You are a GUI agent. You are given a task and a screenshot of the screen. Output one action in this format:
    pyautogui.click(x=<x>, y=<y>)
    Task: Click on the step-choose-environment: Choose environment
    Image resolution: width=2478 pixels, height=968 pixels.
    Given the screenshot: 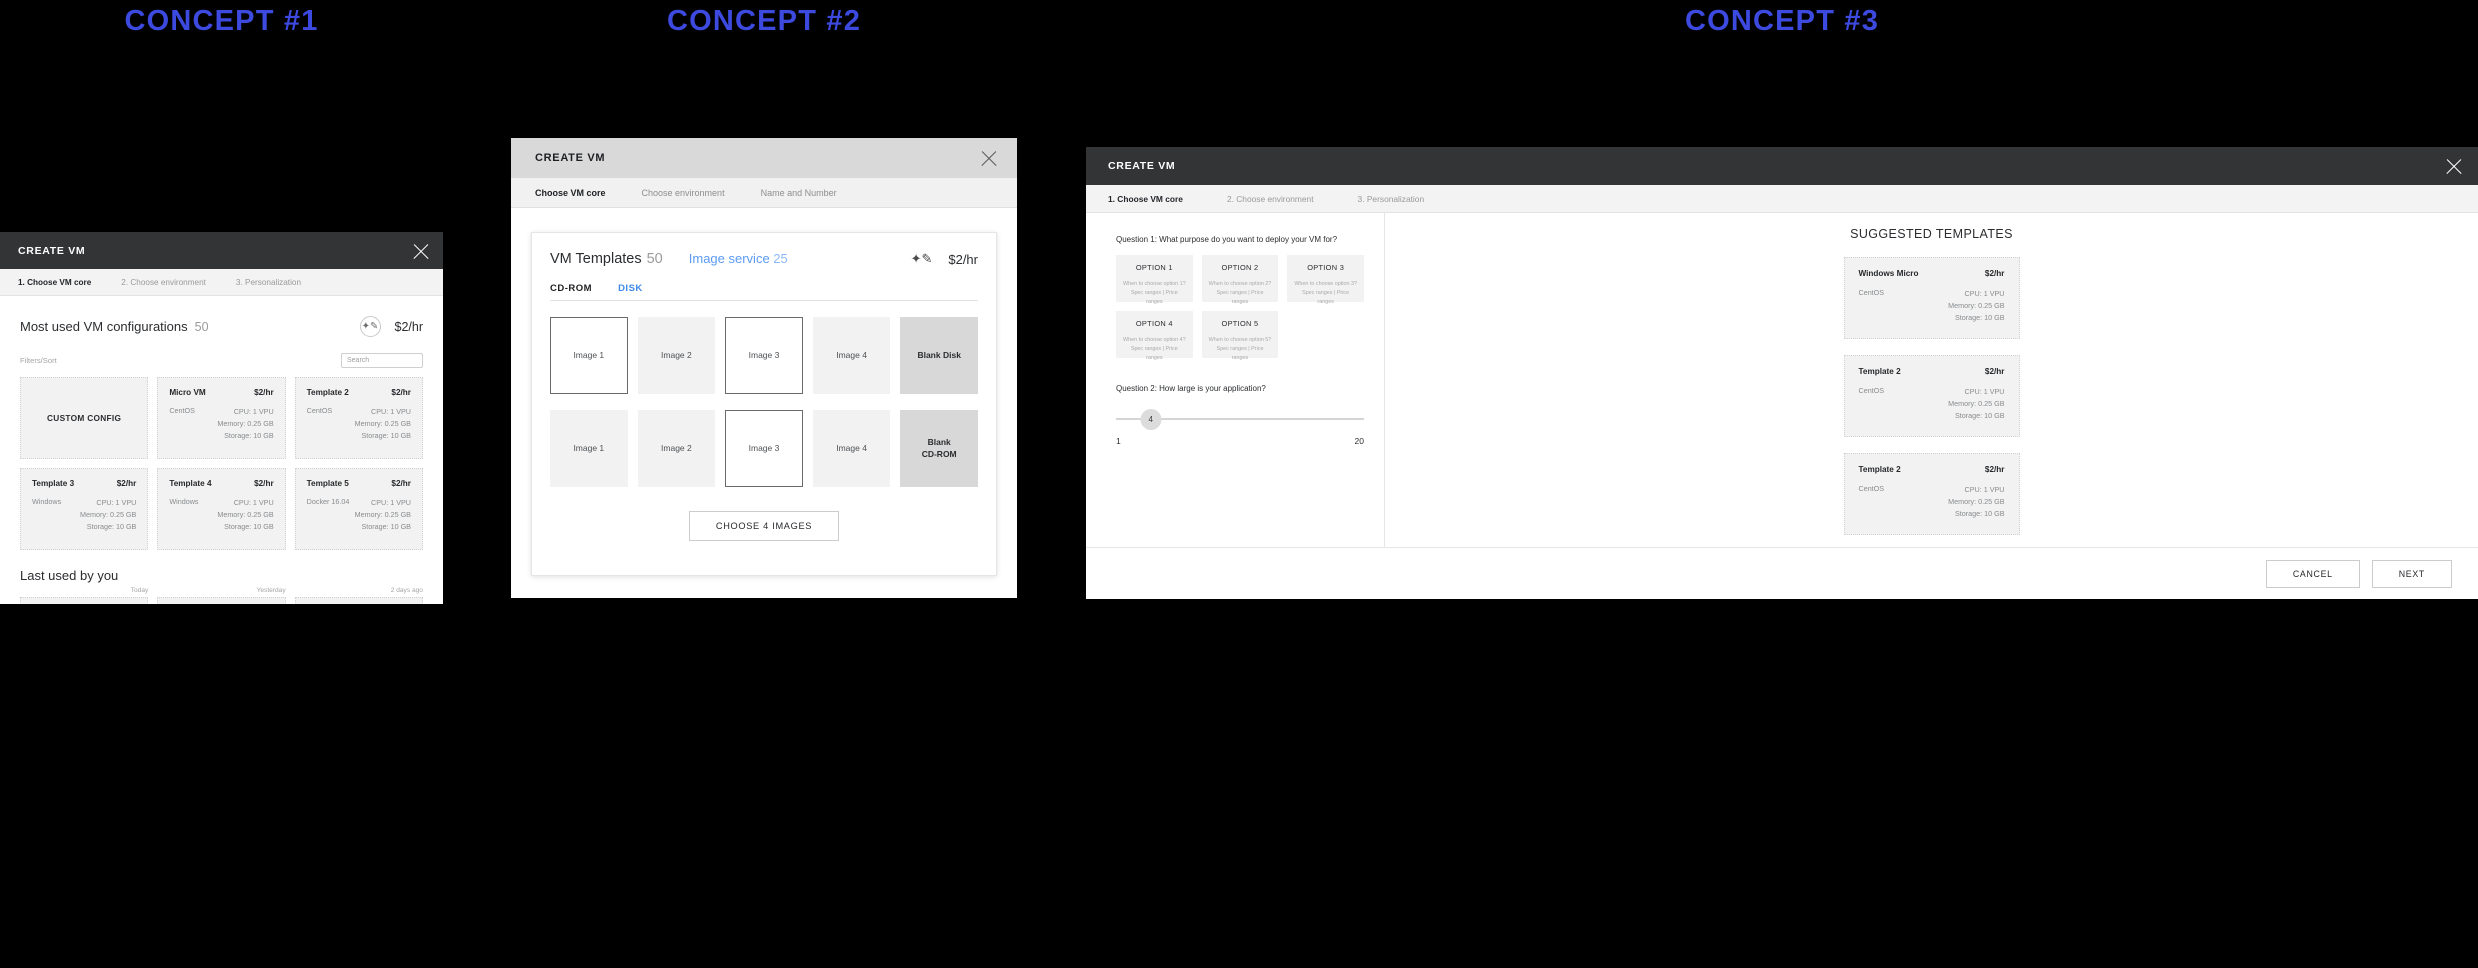 What is the action you would take?
    pyautogui.click(x=683, y=193)
    